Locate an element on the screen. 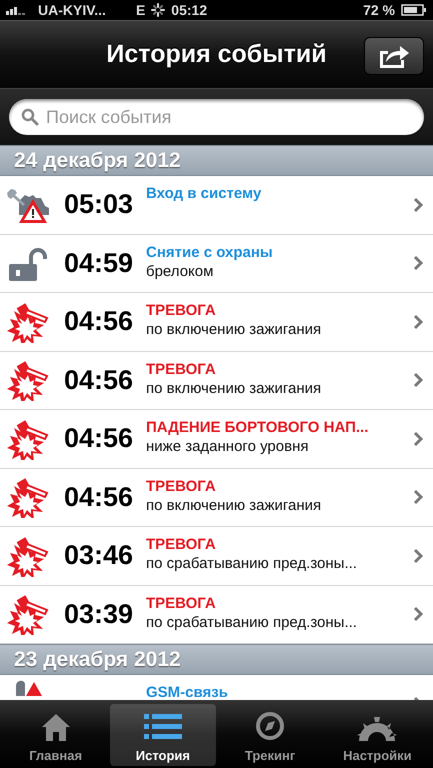 This screenshot has width=433, height=768. event-title: Снятие с охраны is located at coordinates (210, 252).